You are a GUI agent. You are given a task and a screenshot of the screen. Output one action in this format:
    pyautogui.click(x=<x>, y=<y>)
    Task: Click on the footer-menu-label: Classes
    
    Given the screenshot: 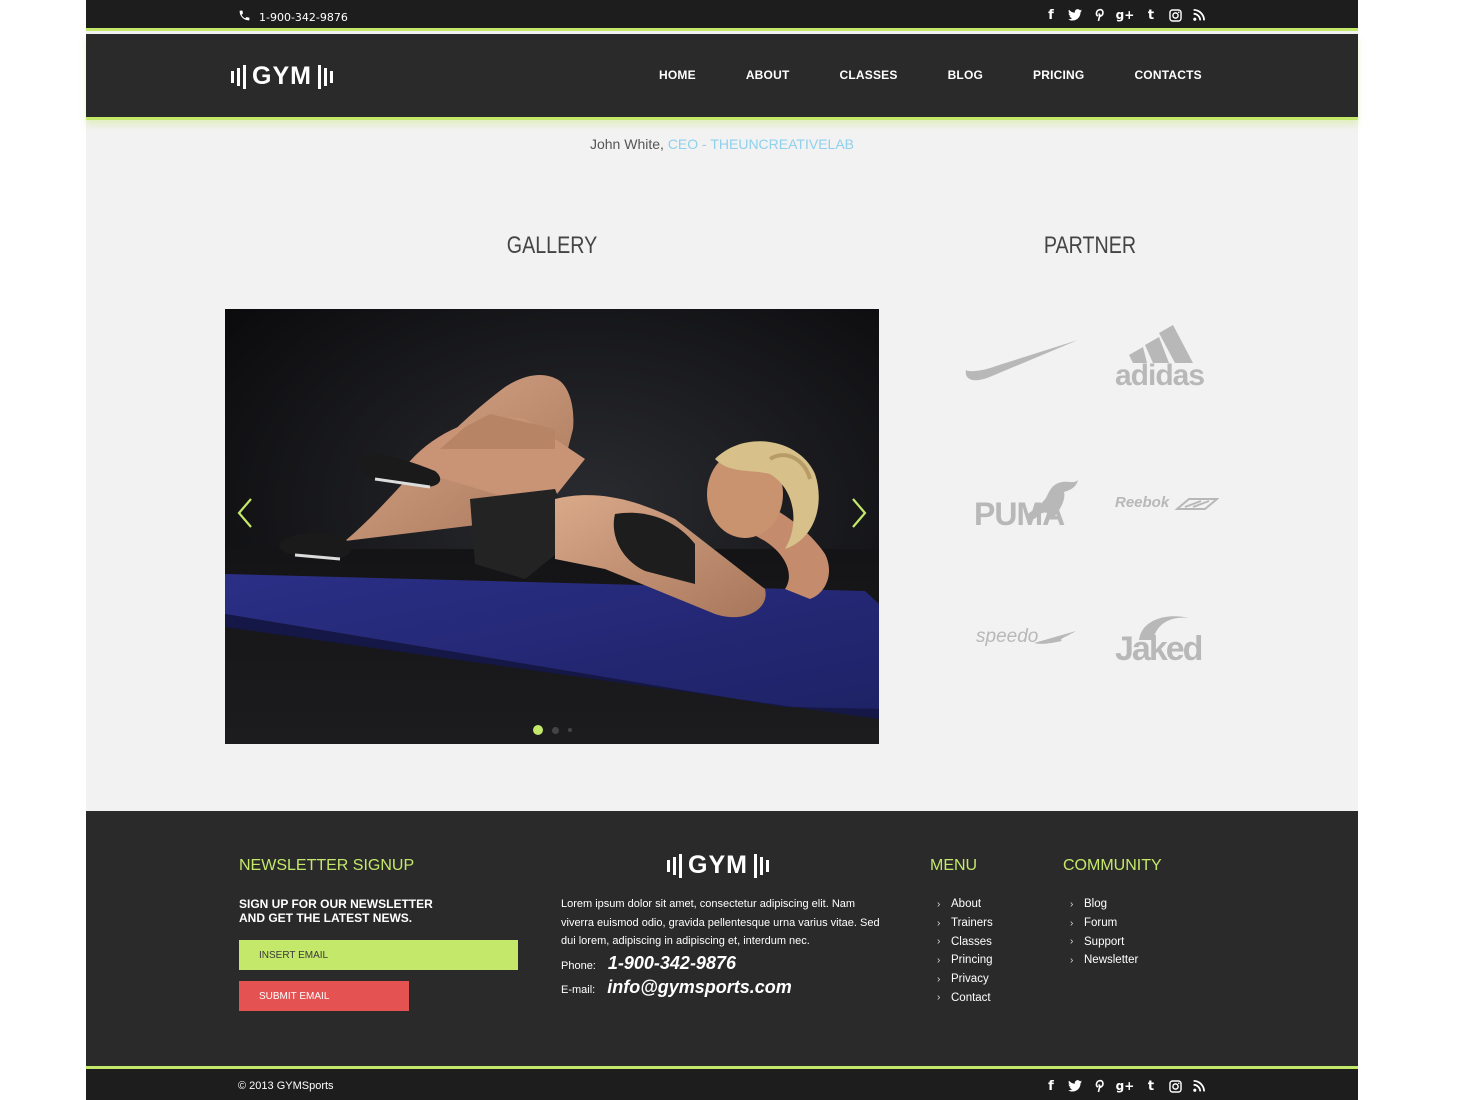 What is the action you would take?
    pyautogui.click(x=971, y=941)
    